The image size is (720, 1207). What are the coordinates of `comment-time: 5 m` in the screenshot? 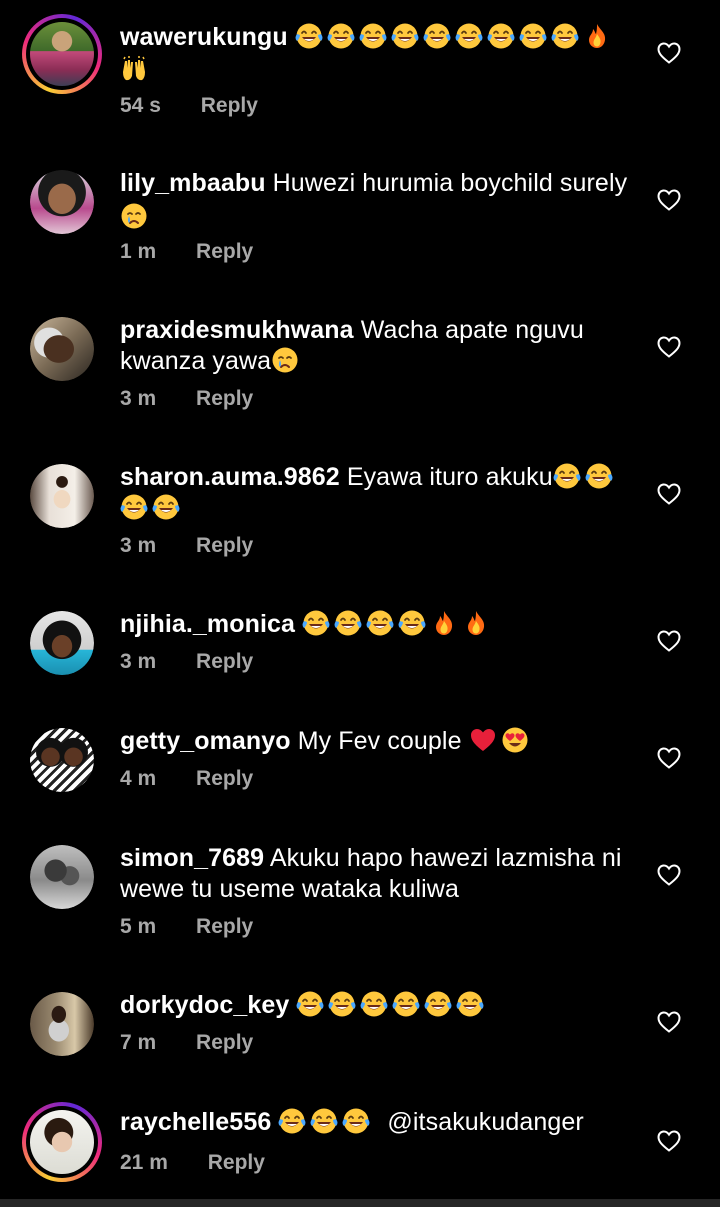 It's located at (138, 926).